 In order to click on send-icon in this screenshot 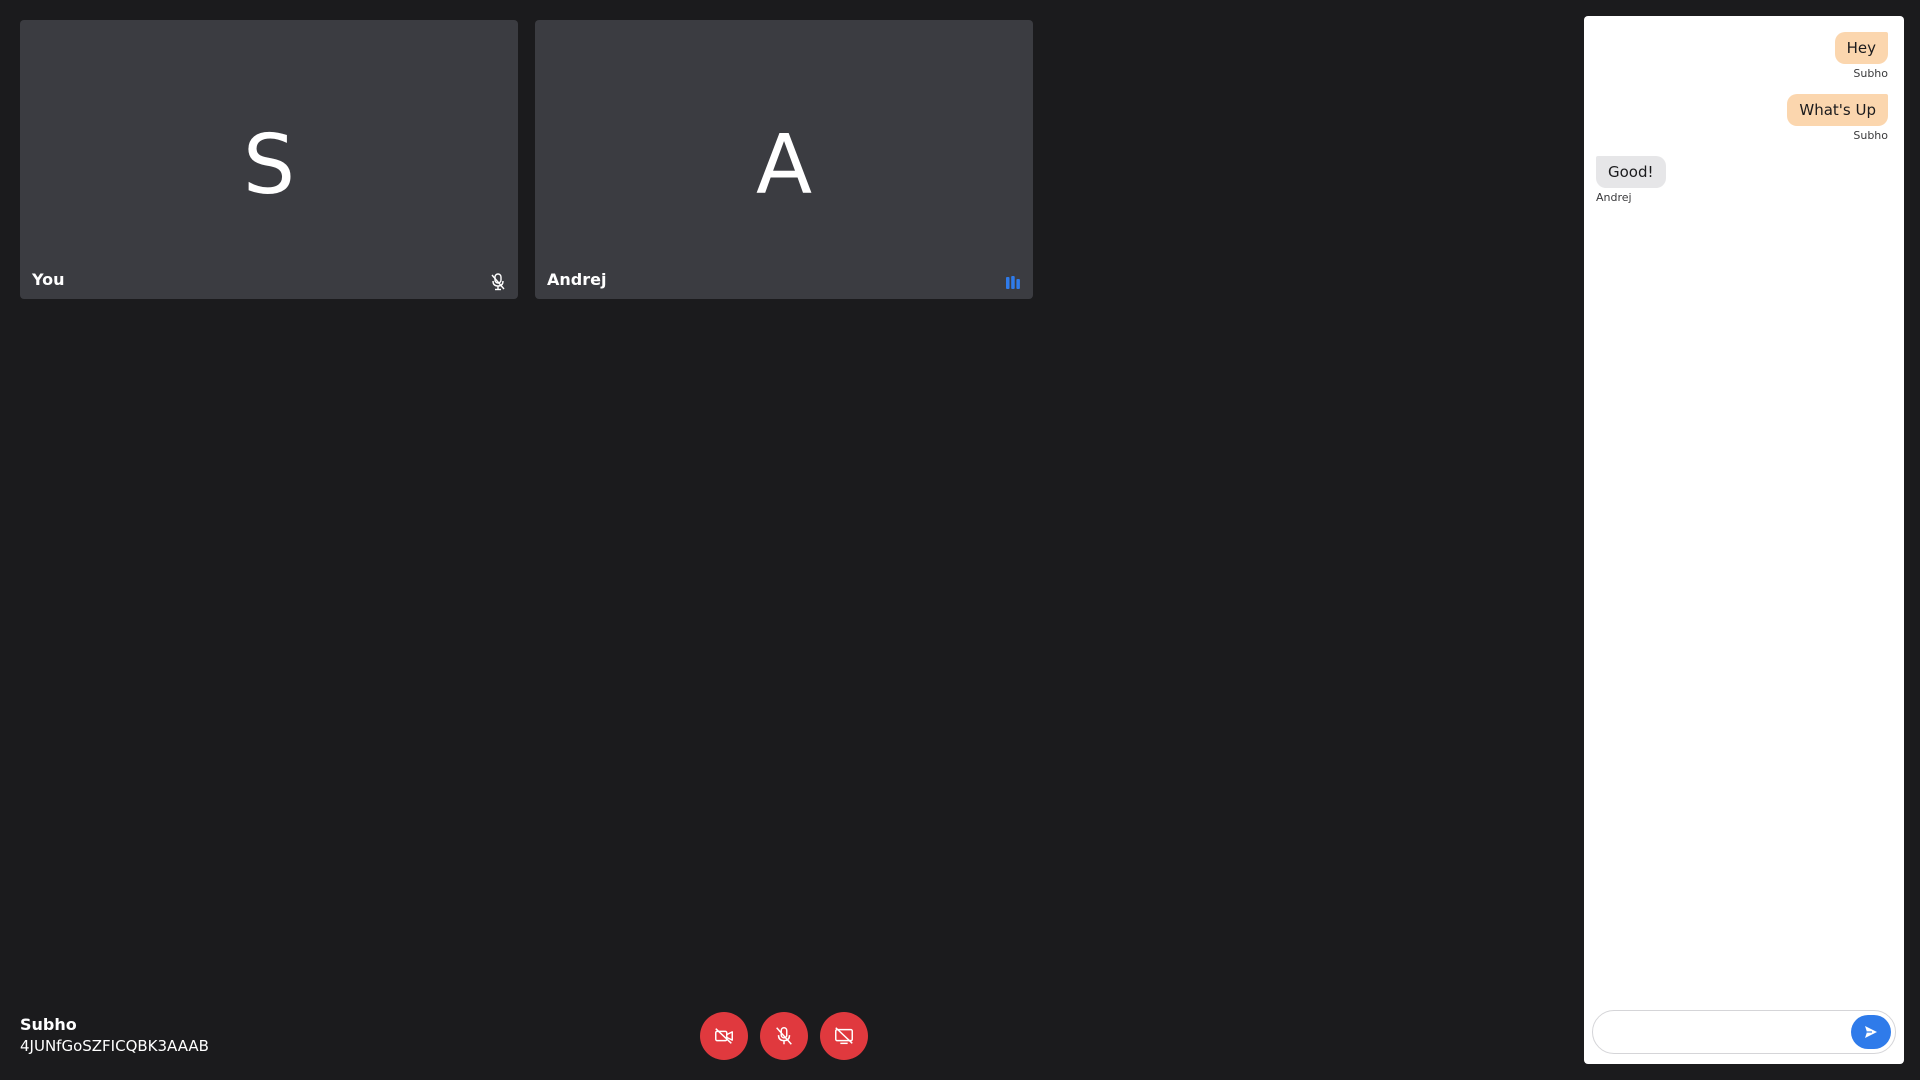, I will do `click(1871, 1032)`.